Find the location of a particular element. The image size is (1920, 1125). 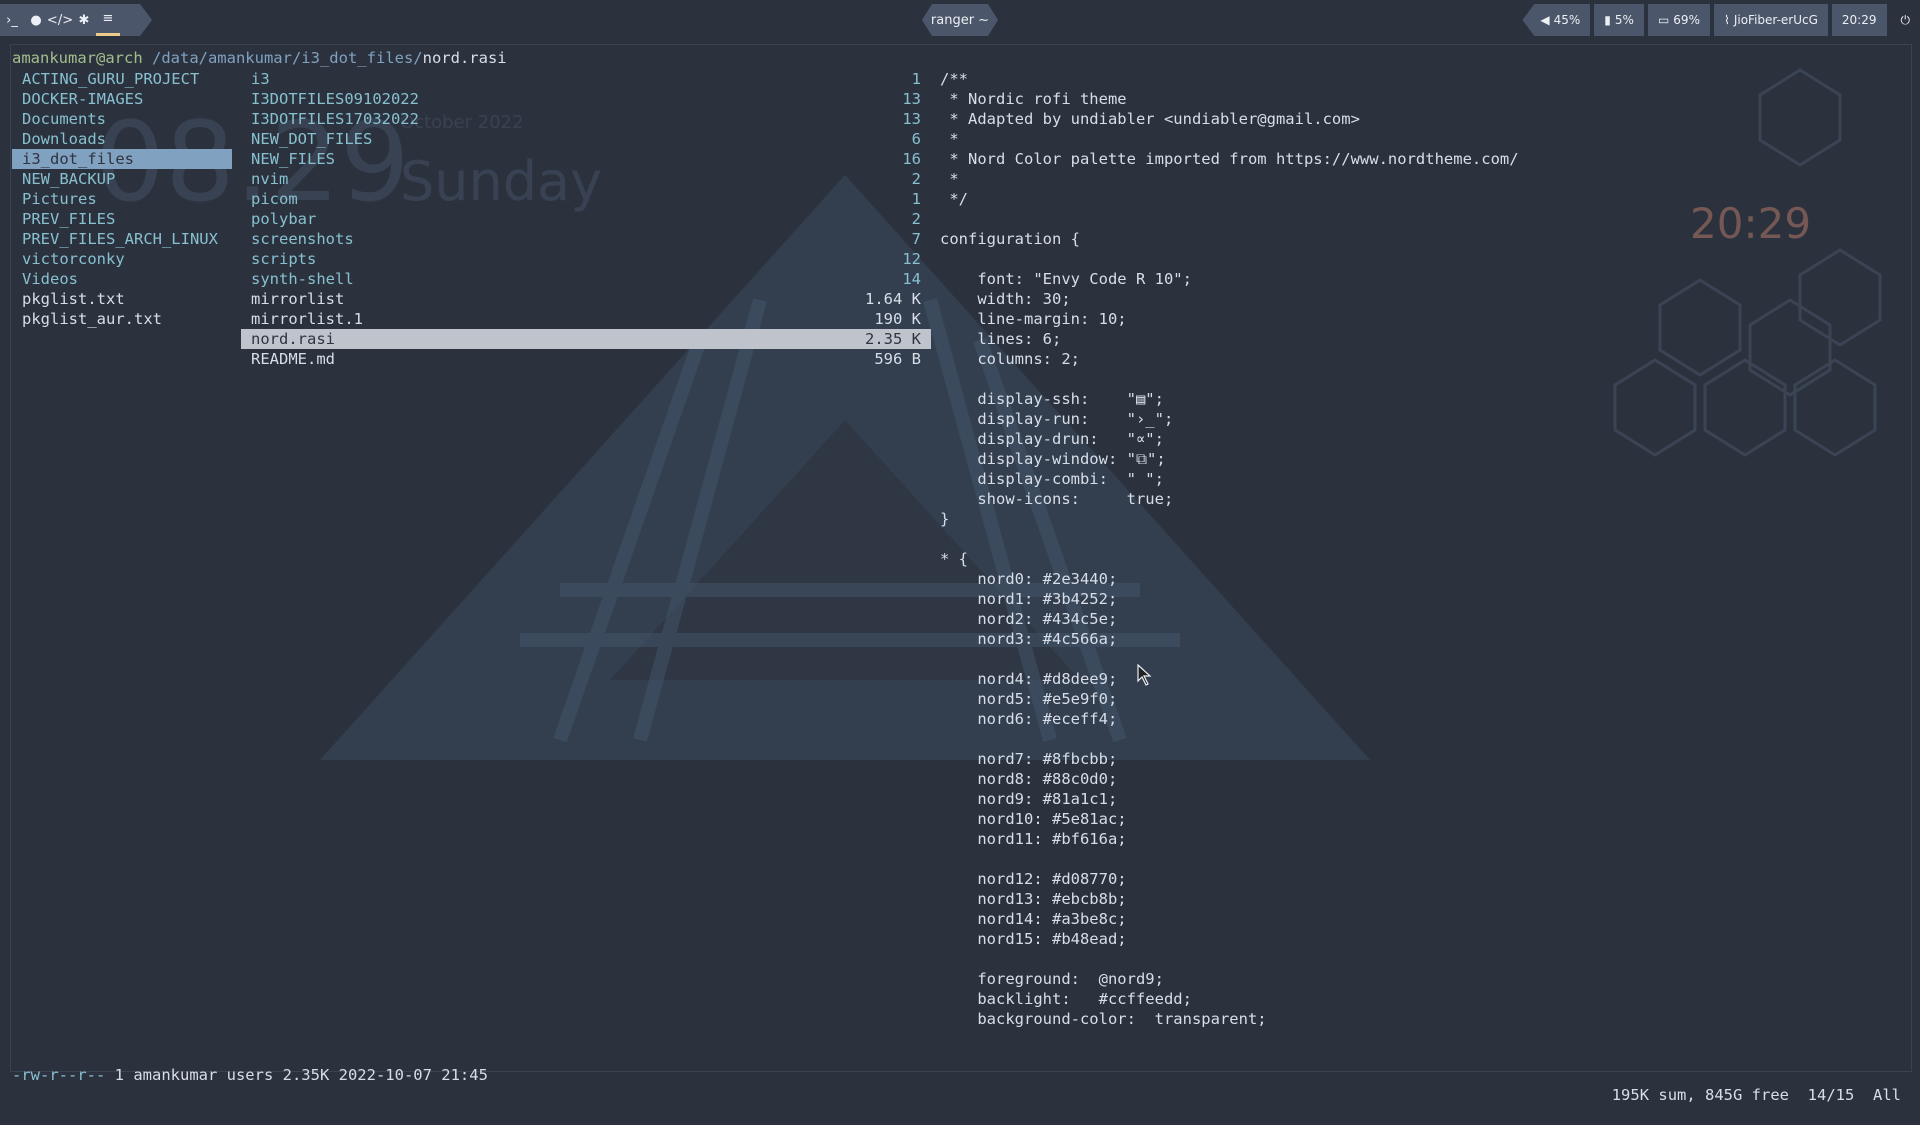

entry-name: Downloads is located at coordinates (64, 139).